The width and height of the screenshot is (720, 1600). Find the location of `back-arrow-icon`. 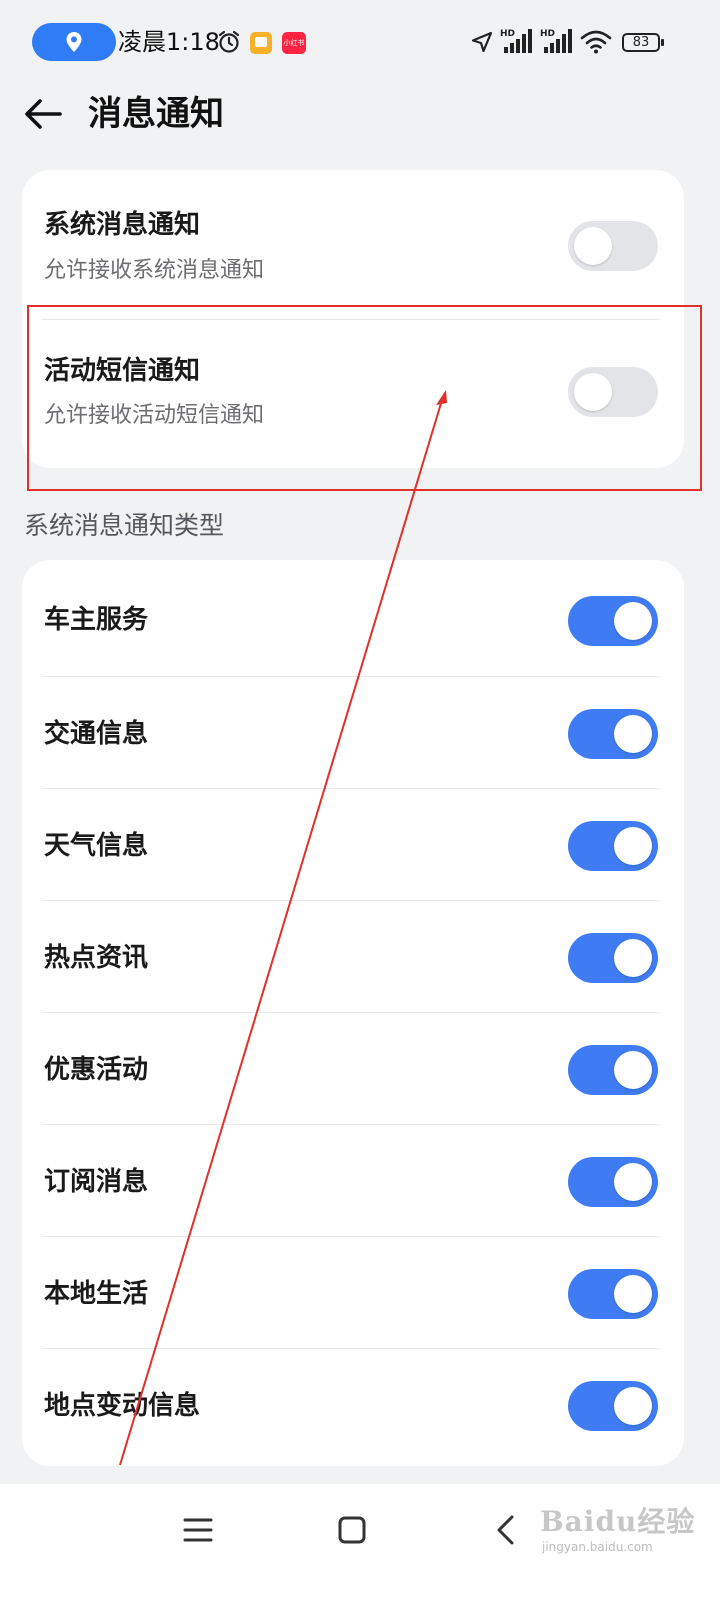

back-arrow-icon is located at coordinates (44, 114).